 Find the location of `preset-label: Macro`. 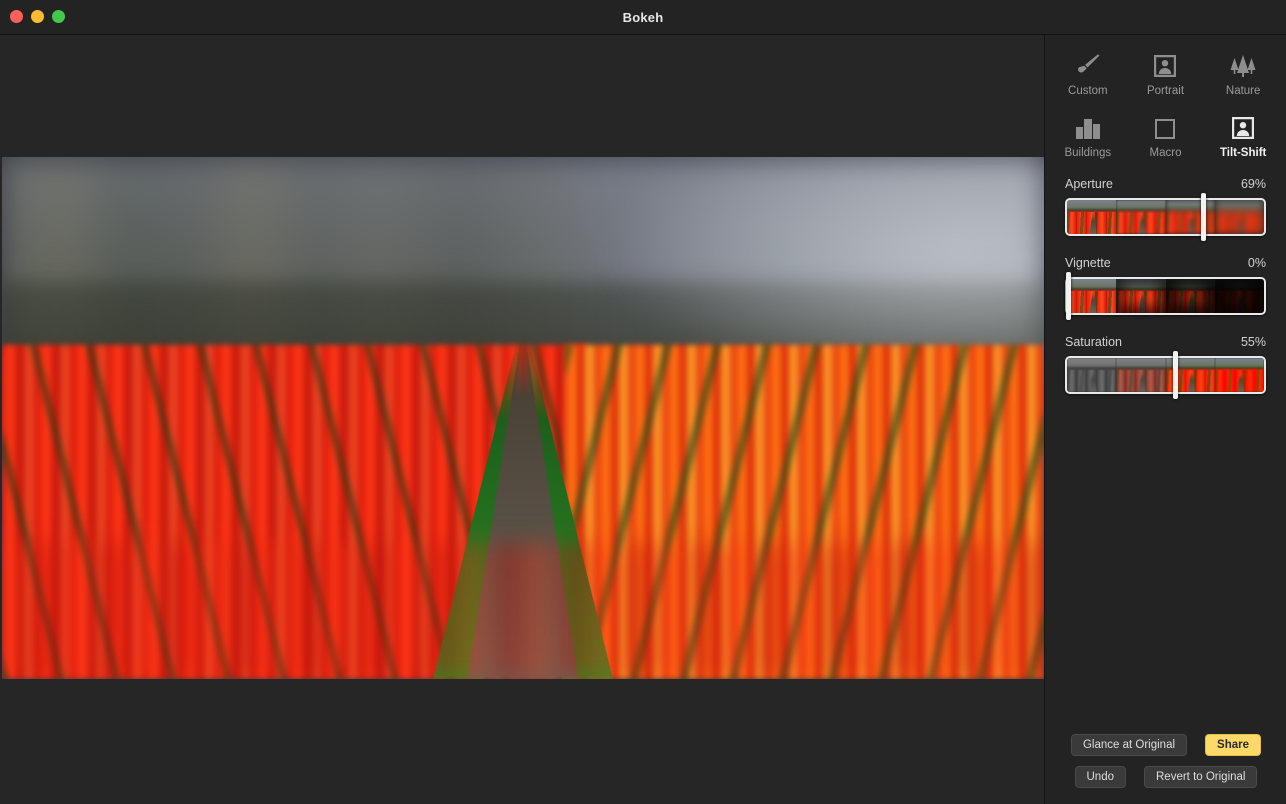

preset-label: Macro is located at coordinates (1165, 153).